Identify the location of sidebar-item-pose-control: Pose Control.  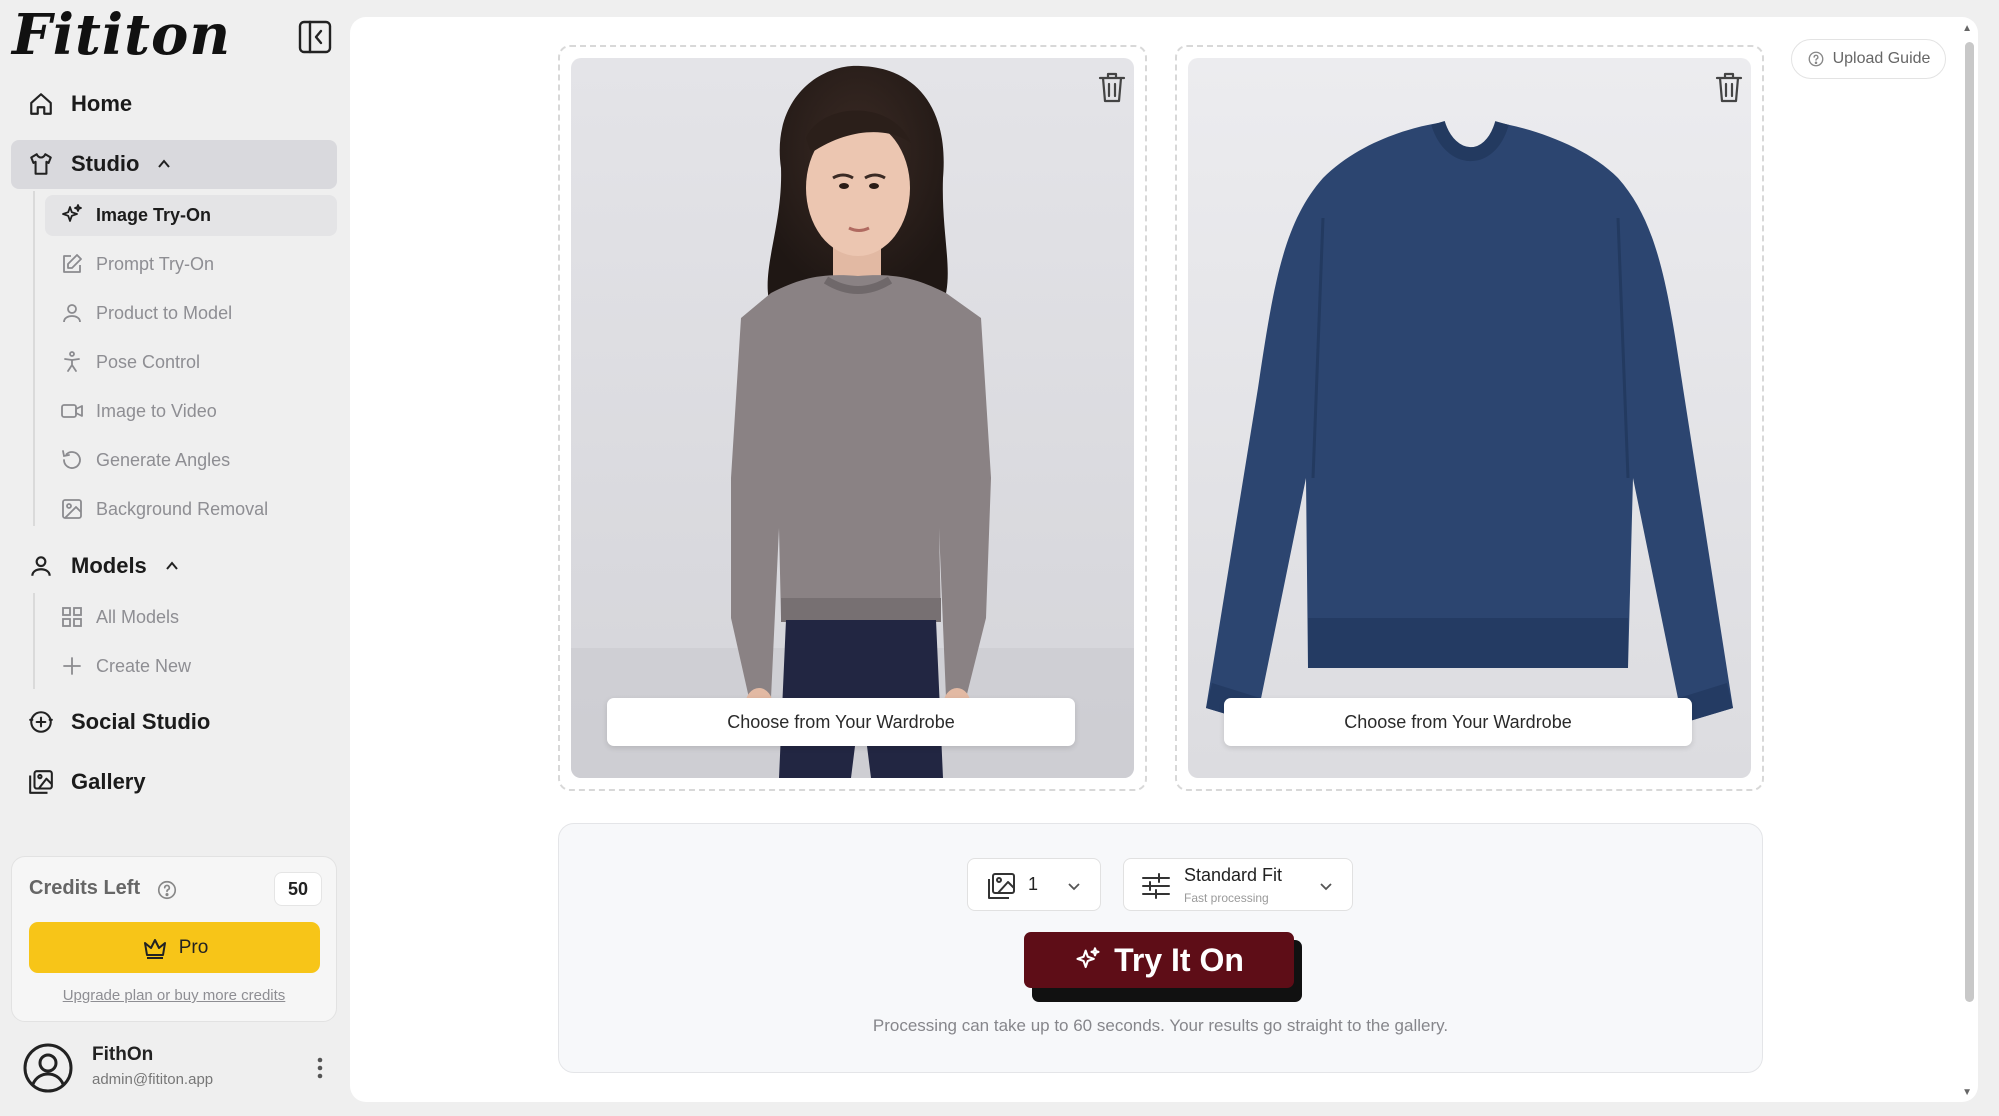
(130, 362).